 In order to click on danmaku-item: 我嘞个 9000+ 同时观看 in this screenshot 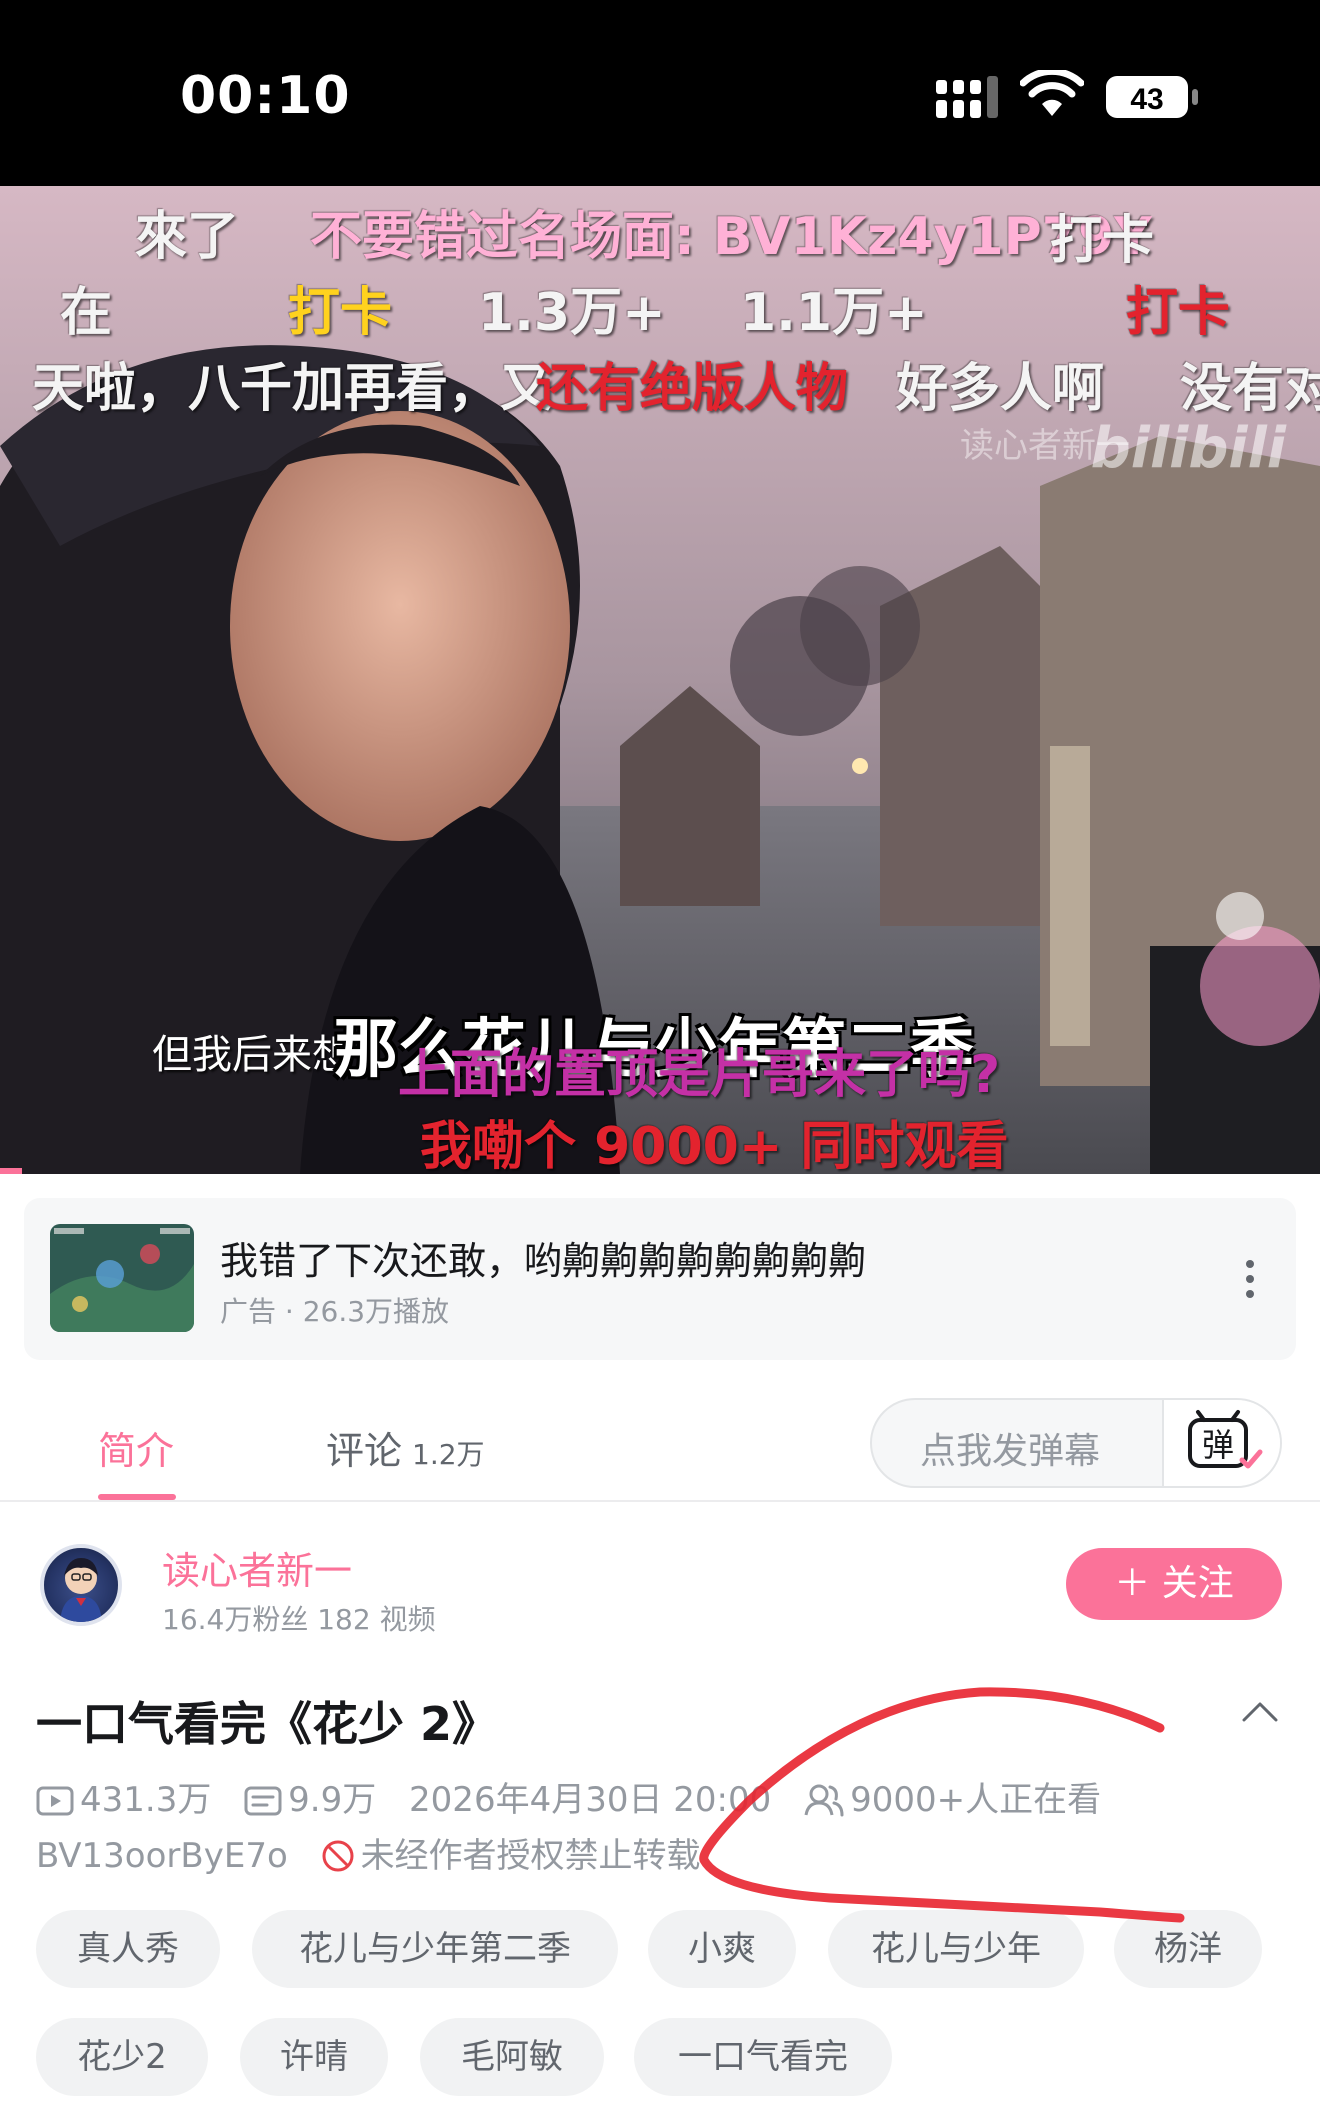, I will do `click(714, 1145)`.